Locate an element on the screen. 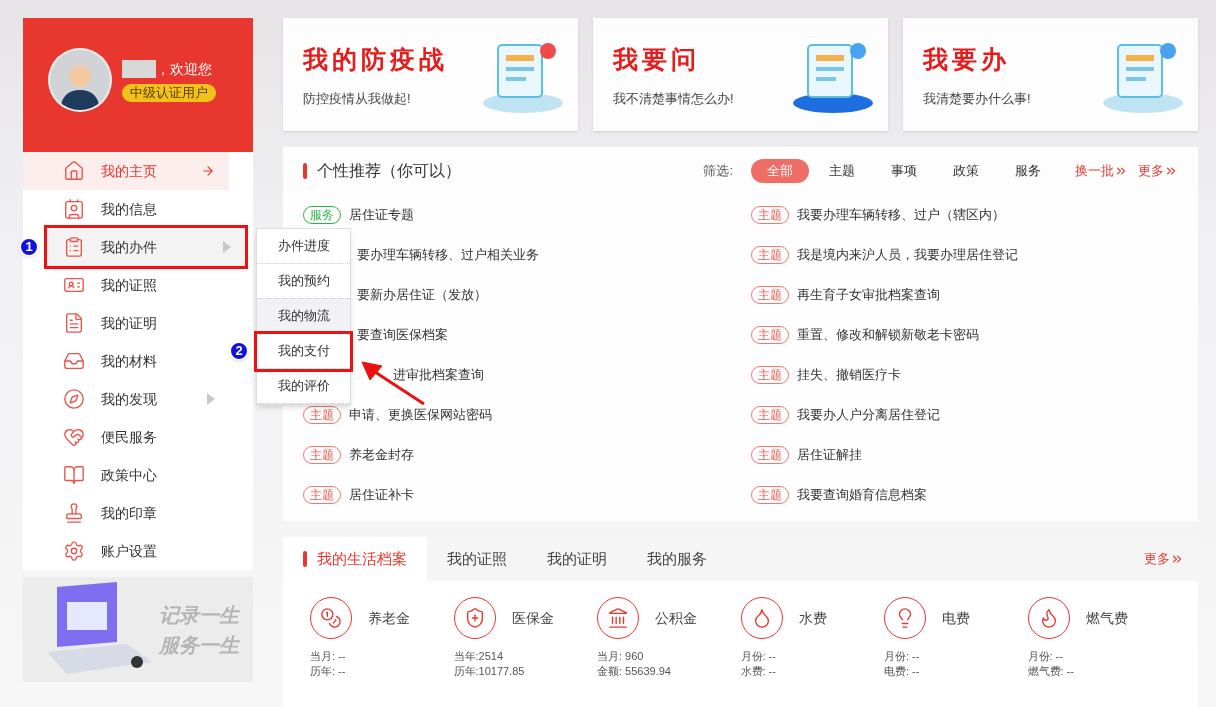  card-title: 我要办 is located at coordinates (967, 59).